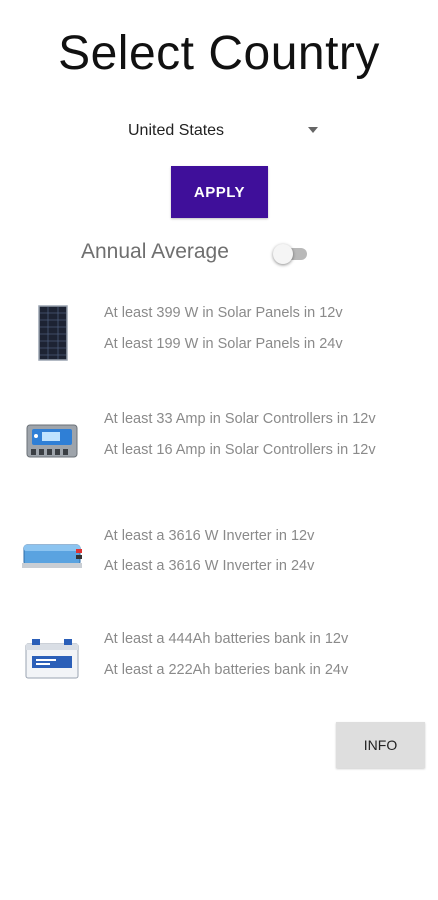 Image resolution: width=438 pixels, height=900 pixels. What do you see at coordinates (52, 441) in the screenshot?
I see `solar-controller-icon` at bounding box center [52, 441].